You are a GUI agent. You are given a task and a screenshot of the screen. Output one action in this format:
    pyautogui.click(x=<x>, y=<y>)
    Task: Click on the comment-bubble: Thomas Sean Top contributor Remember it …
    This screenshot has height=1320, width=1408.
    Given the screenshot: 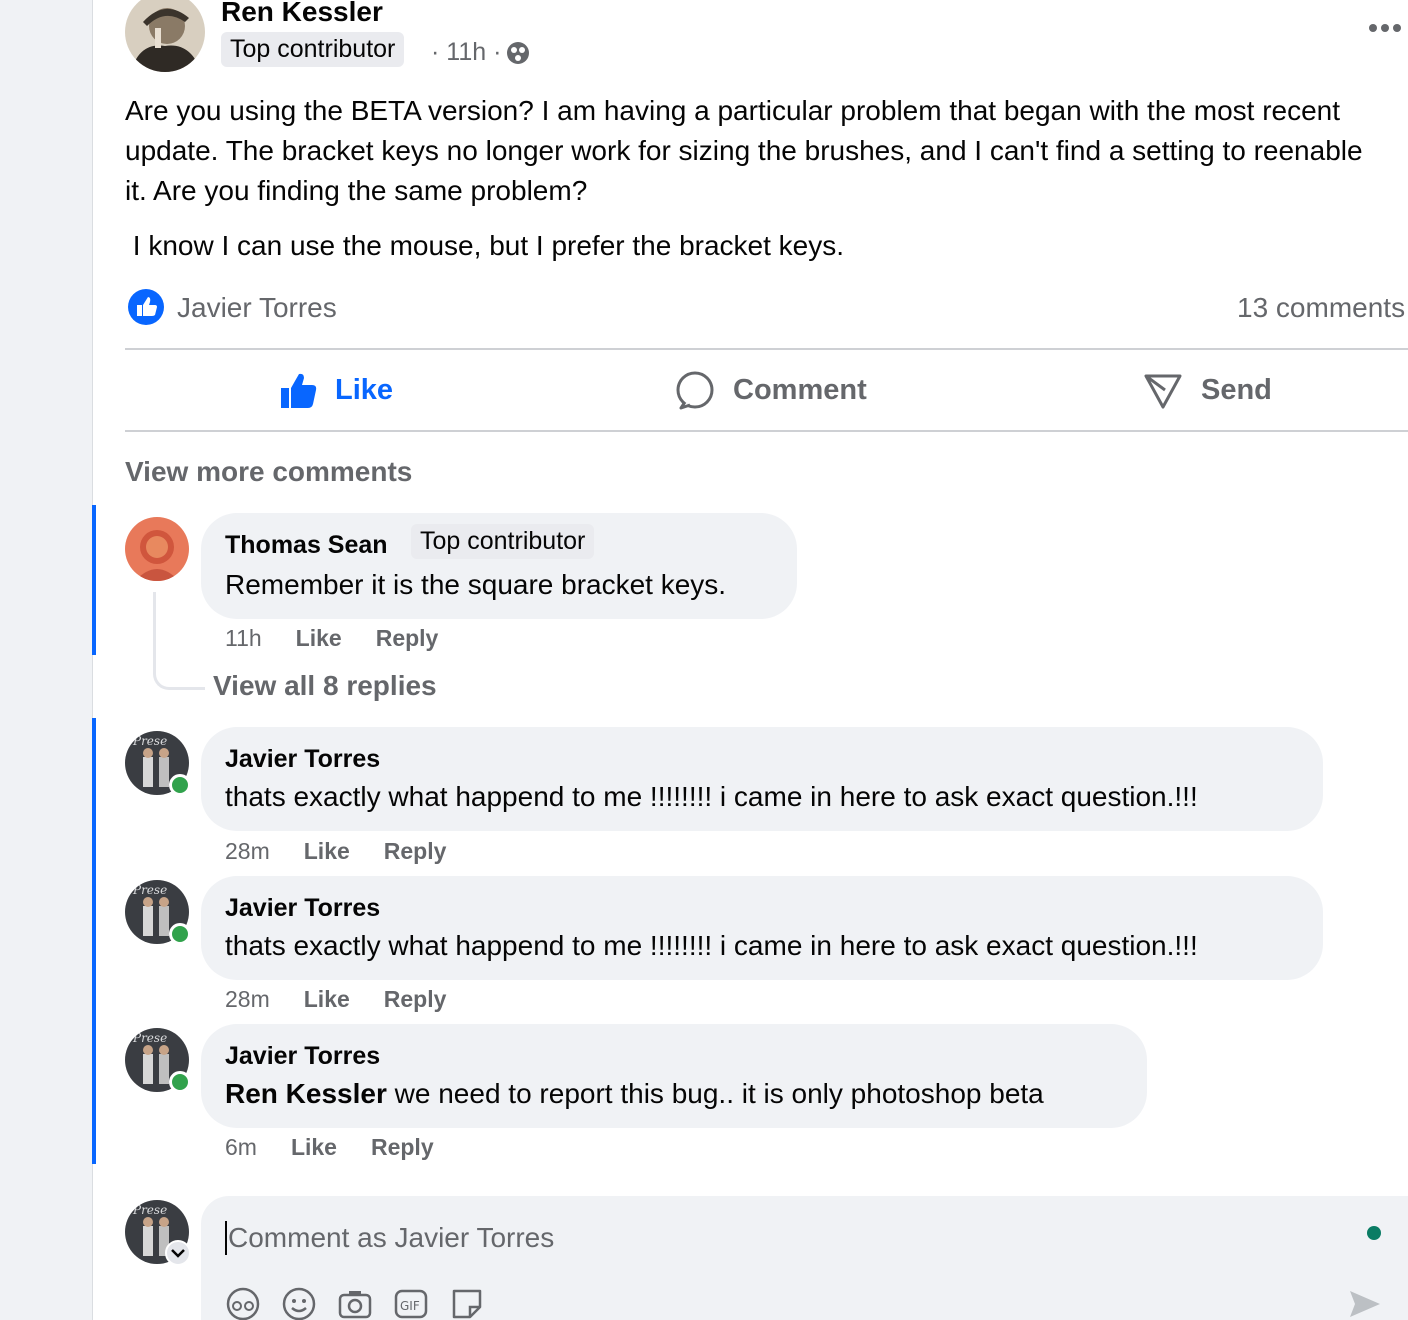 What is the action you would take?
    pyautogui.click(x=499, y=566)
    